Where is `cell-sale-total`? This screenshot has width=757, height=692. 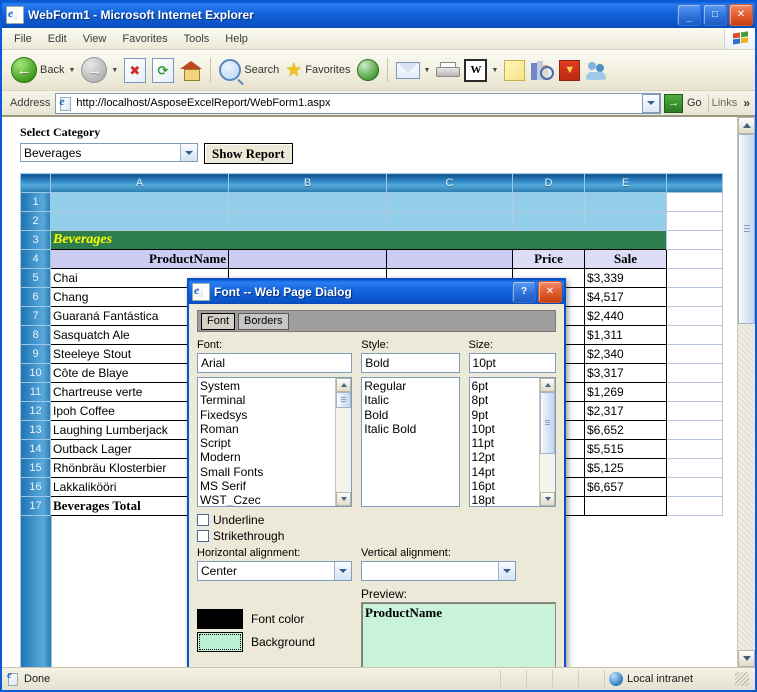
cell-sale-total is located at coordinates (625, 506).